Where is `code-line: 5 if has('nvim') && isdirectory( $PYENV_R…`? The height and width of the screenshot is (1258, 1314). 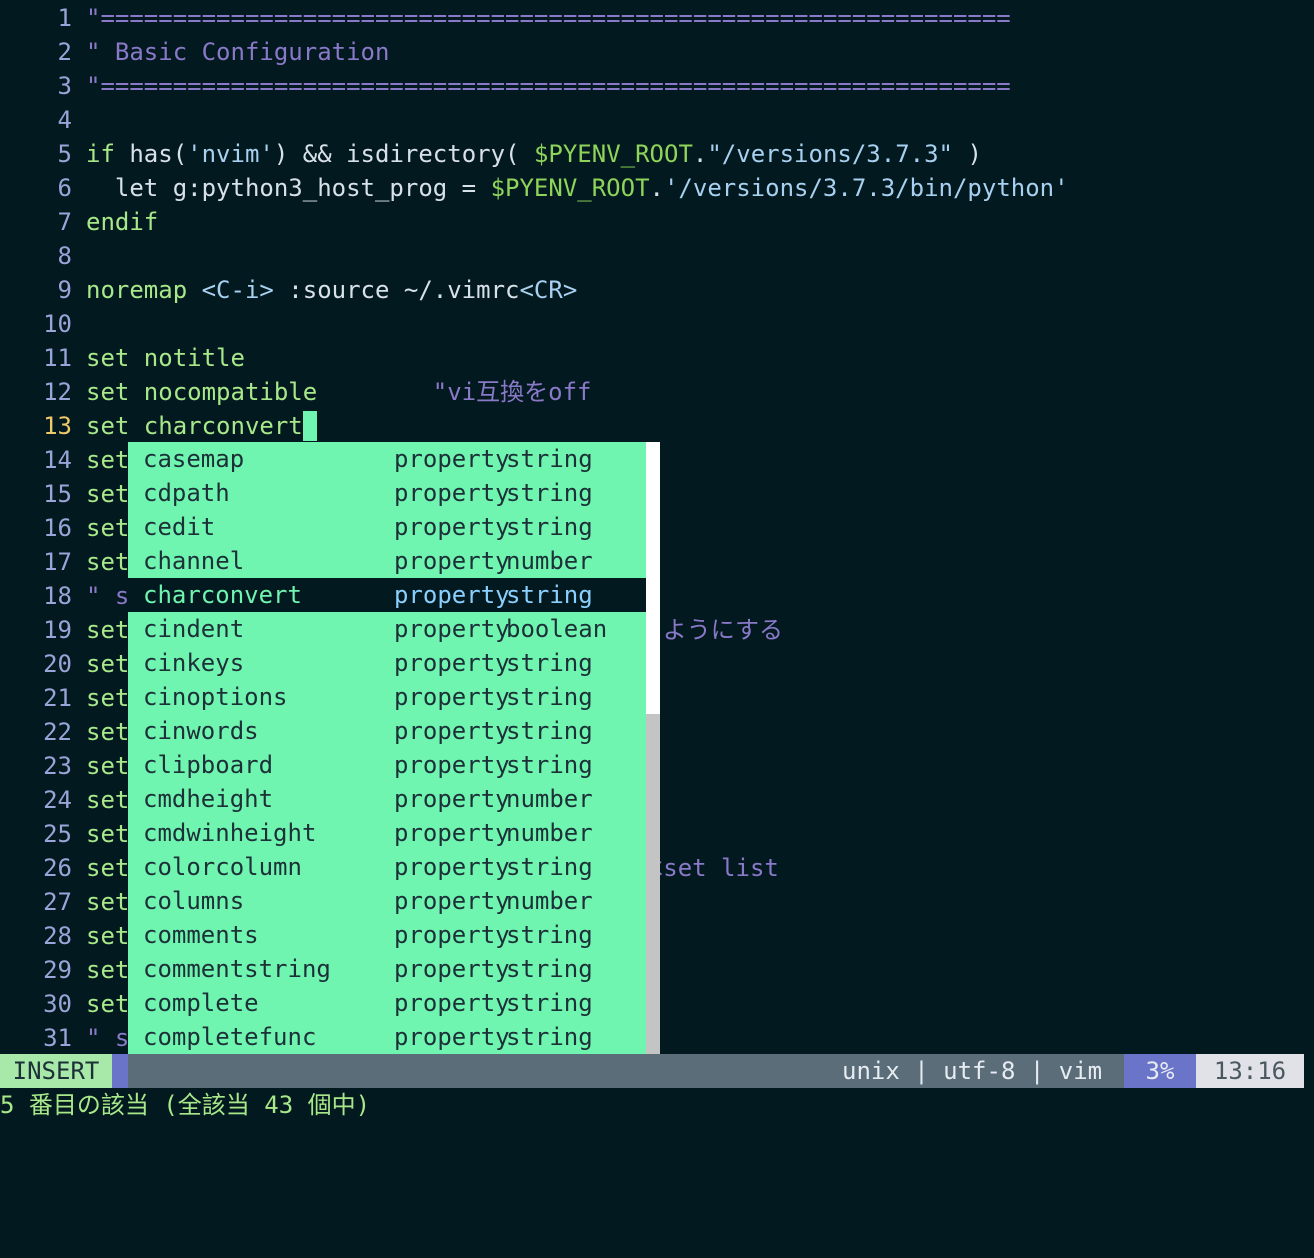
code-line: 5 if has('nvim') && isdirectory( $PYENV_R… is located at coordinates (657, 154).